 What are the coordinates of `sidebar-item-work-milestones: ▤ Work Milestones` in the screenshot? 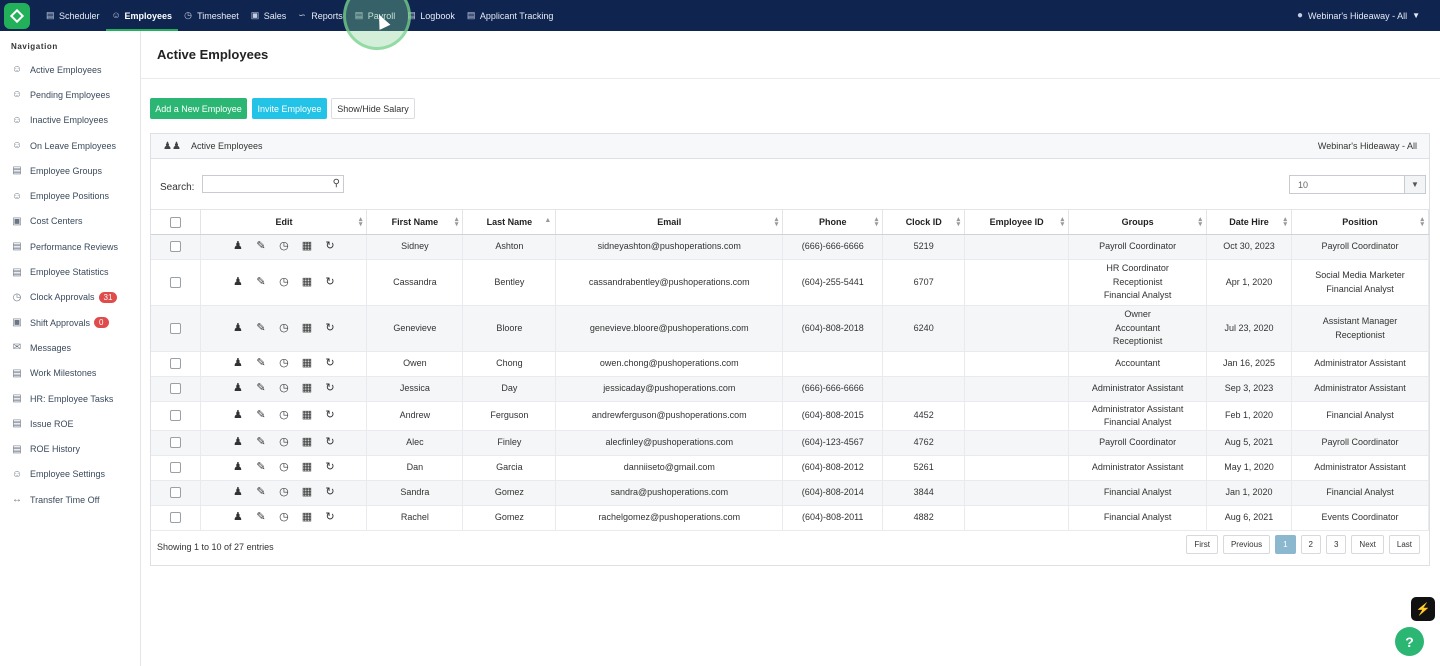 It's located at (70, 373).